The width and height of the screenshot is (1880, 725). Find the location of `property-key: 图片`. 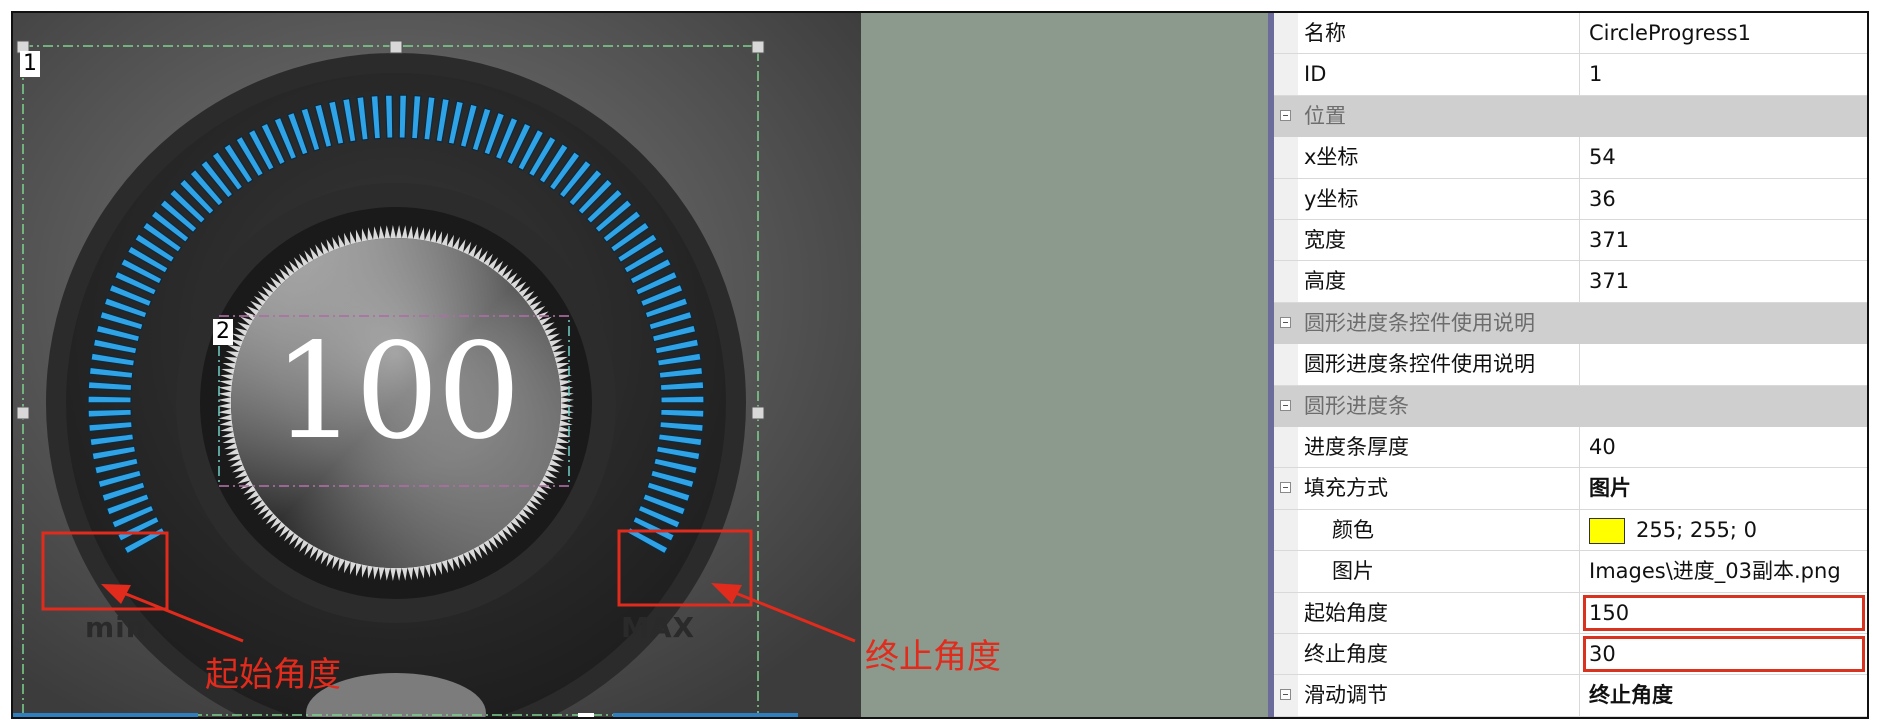

property-key: 图片 is located at coordinates (1353, 571).